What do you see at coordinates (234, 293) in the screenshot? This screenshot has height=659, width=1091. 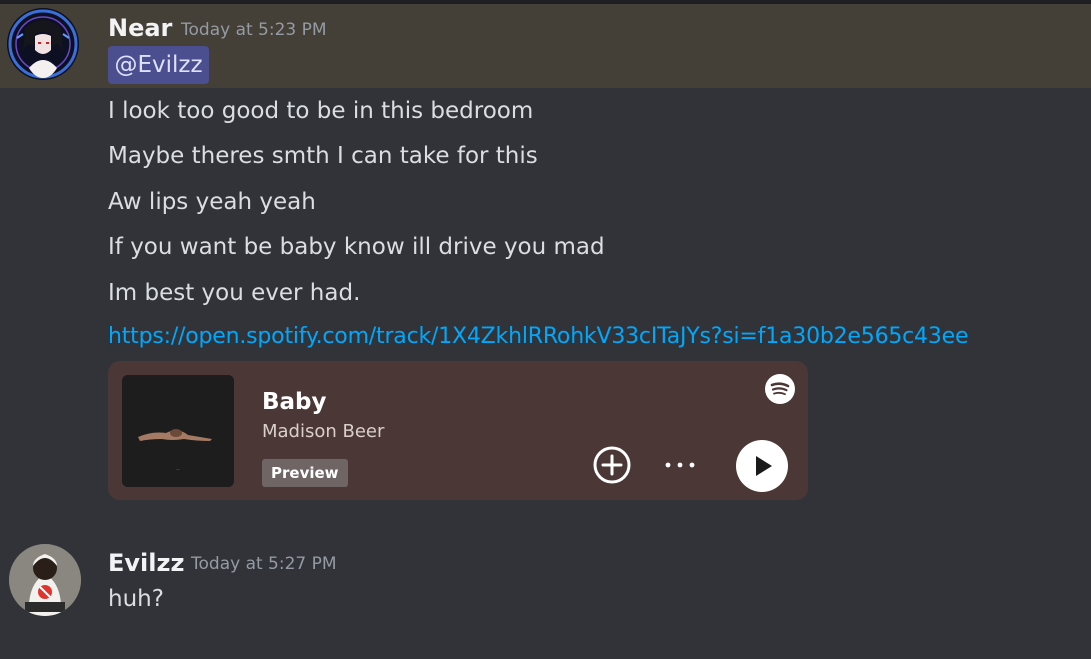 I see `message-line: Im best you ever had.` at bounding box center [234, 293].